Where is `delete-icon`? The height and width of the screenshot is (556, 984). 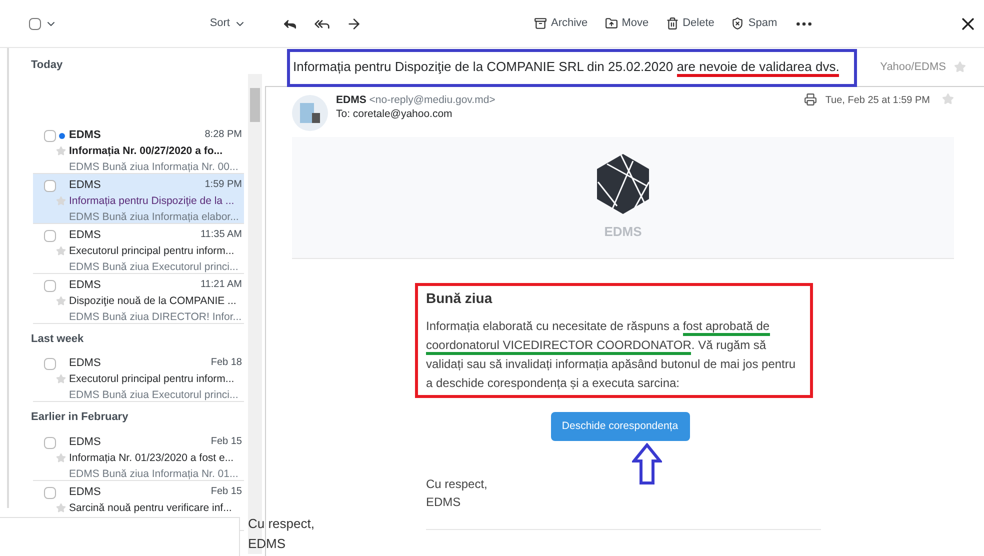 delete-icon is located at coordinates (672, 23).